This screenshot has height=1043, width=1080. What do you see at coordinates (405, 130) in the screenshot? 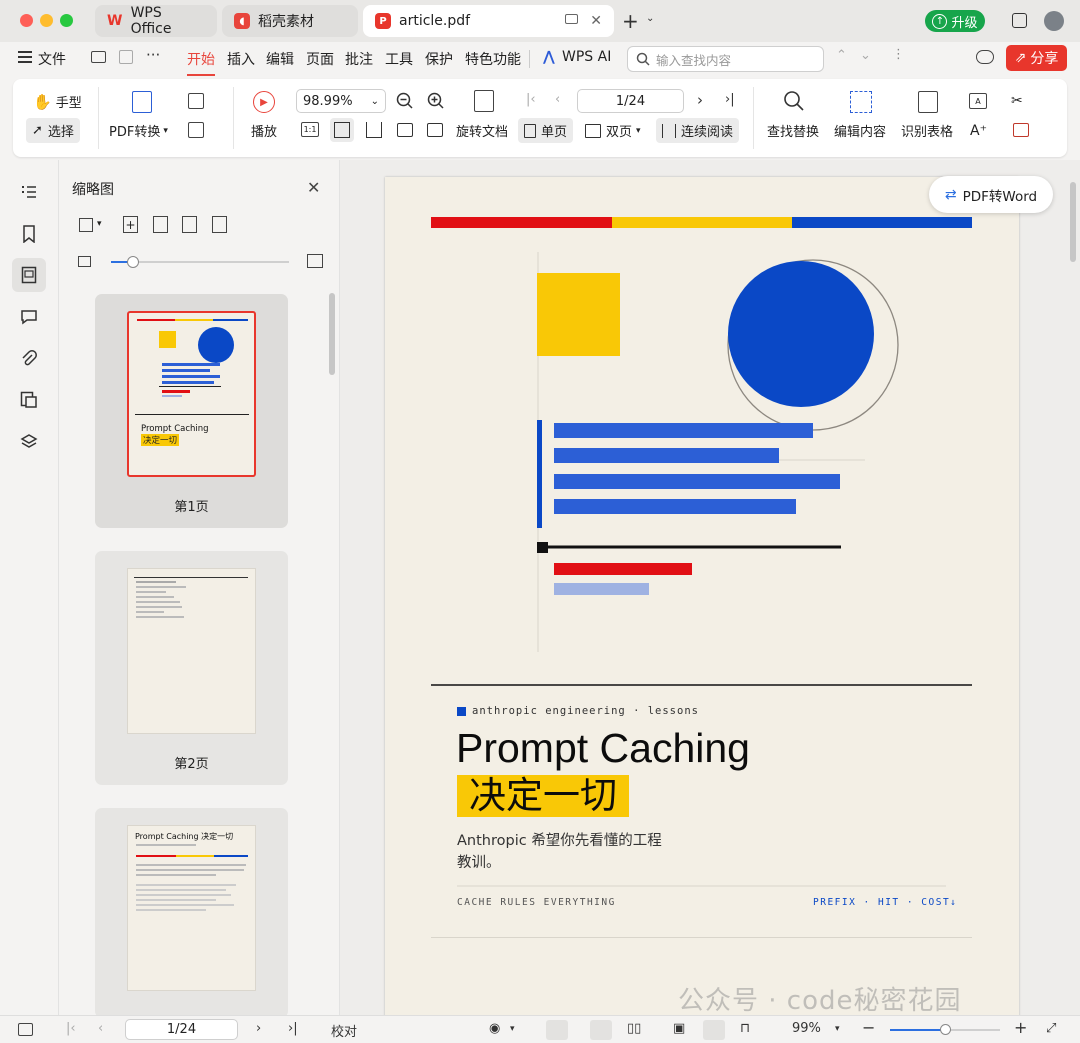
I see `rotate-left-icon` at bounding box center [405, 130].